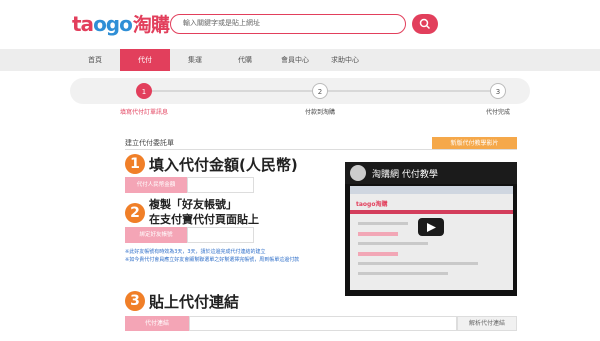  Describe the element at coordinates (195, 252) in the screenshot. I see `note-line-1: ※此好友帳號有時效為3天，3天，請於這邊完成代付連結的建立` at that location.